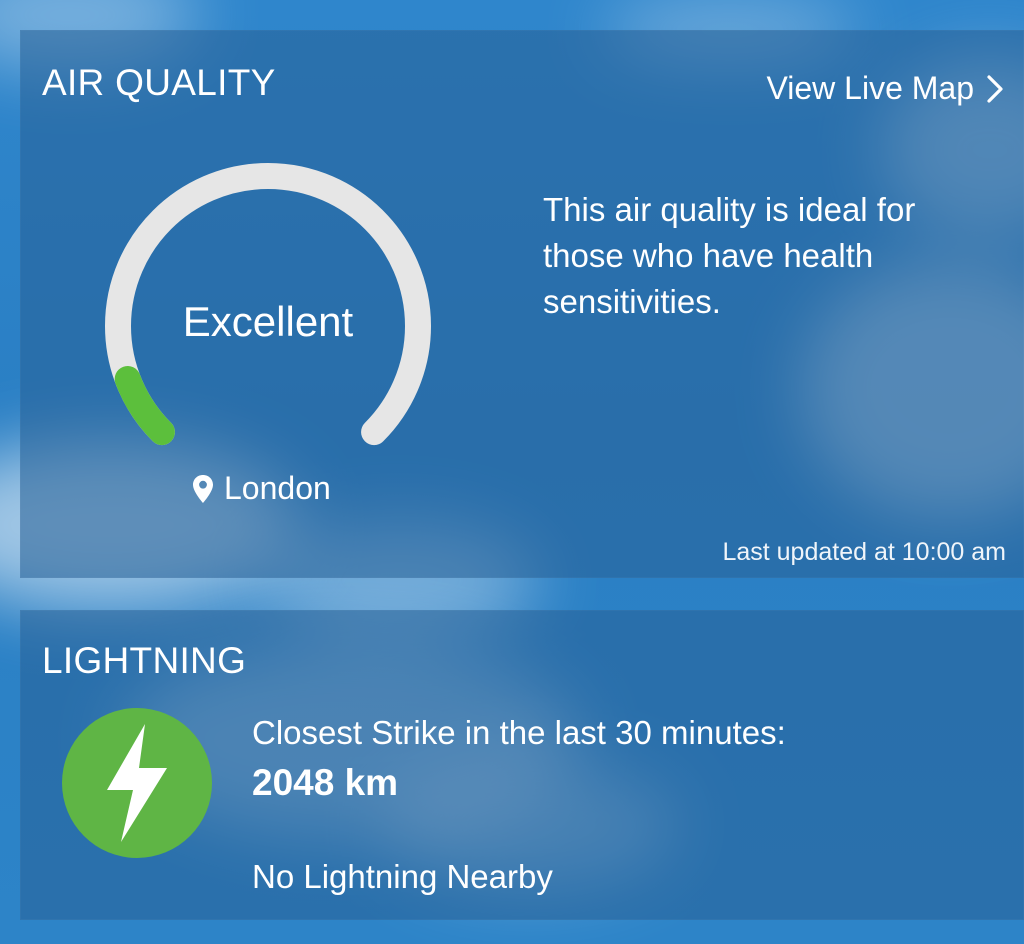  What do you see at coordinates (144, 406) in the screenshot?
I see `gauge-fill` at bounding box center [144, 406].